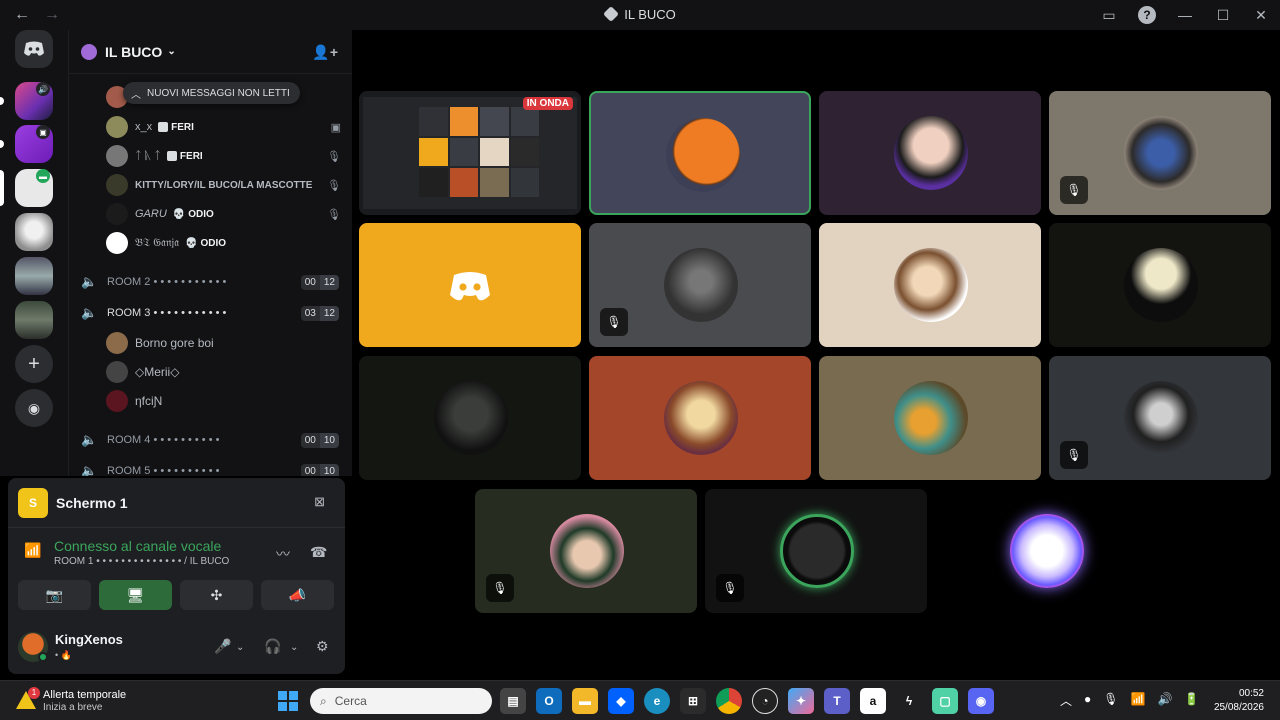 Image resolution: width=1280 pixels, height=720 pixels. I want to click on roblox-icon: ▣, so click(335, 127).